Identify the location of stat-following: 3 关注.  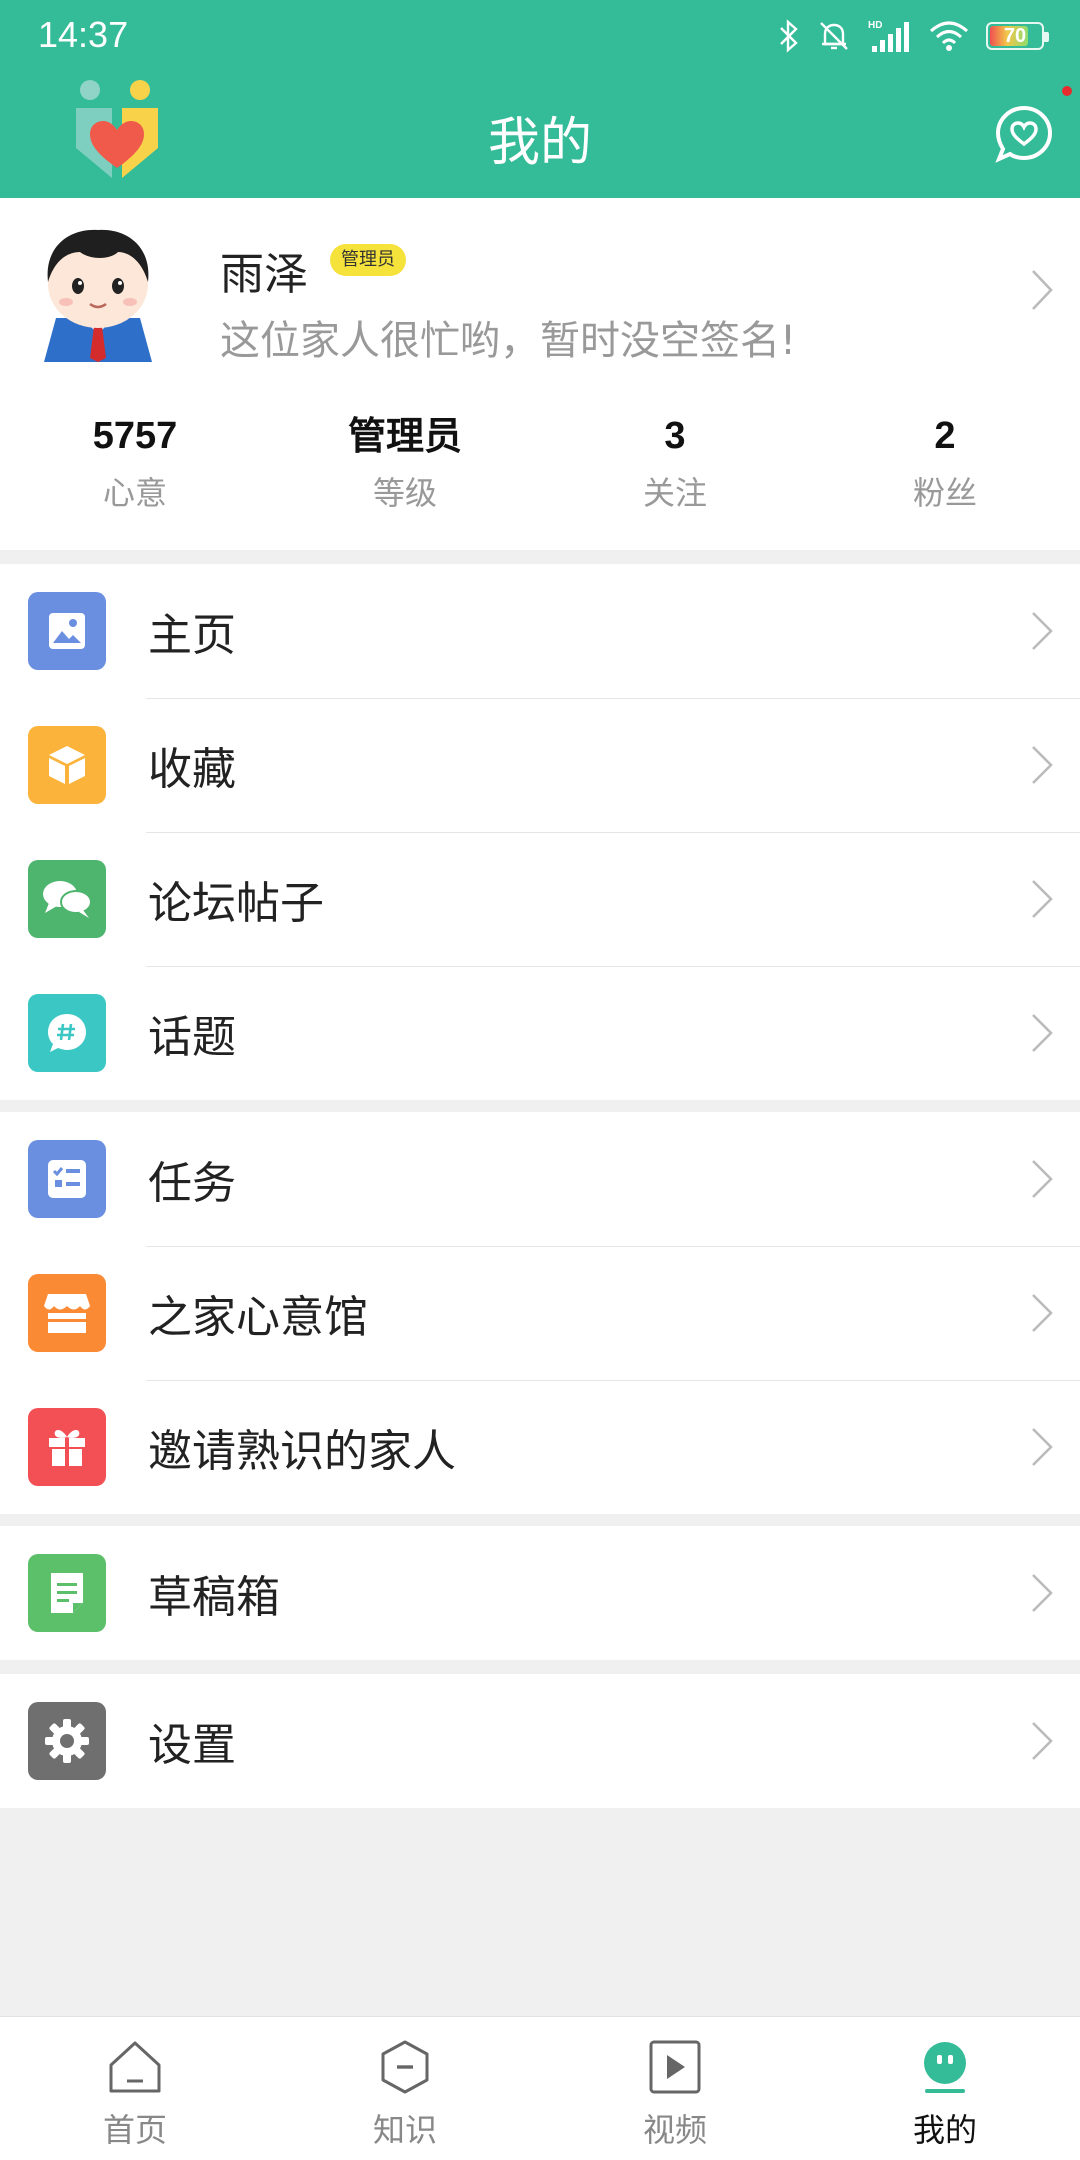
(675, 470).